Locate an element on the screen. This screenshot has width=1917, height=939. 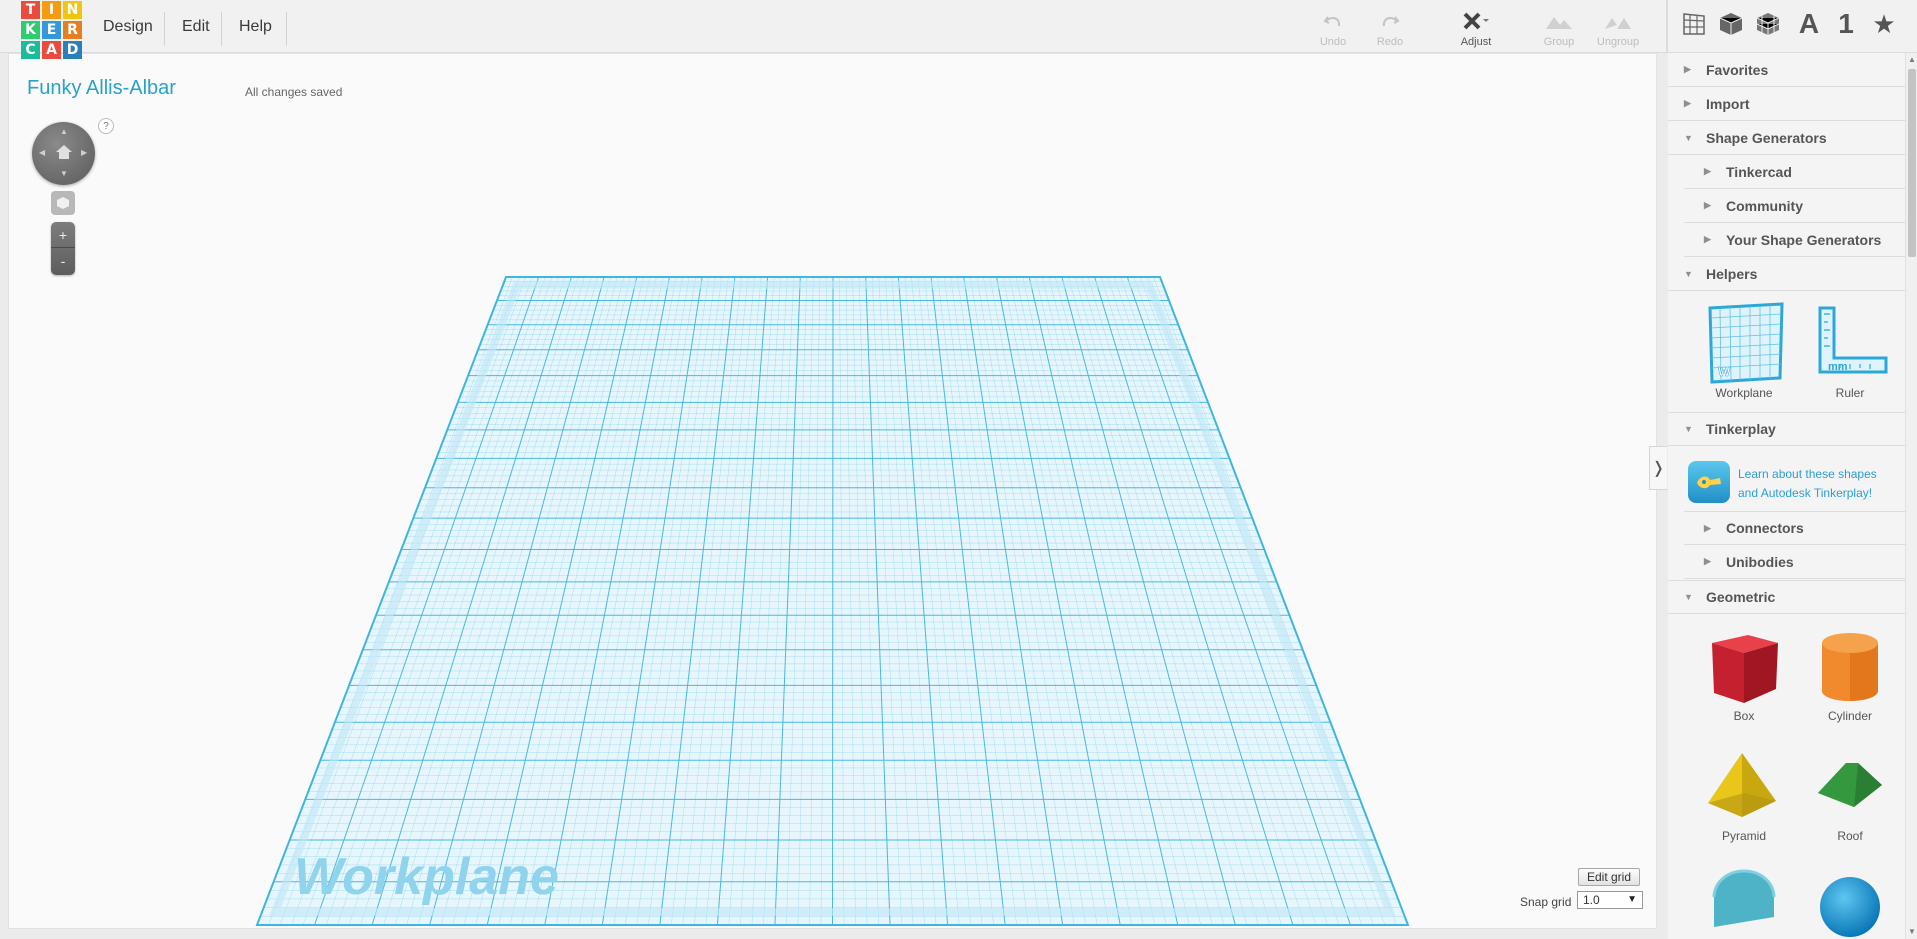
redo-button: Redo is located at coordinates (1390, 29).